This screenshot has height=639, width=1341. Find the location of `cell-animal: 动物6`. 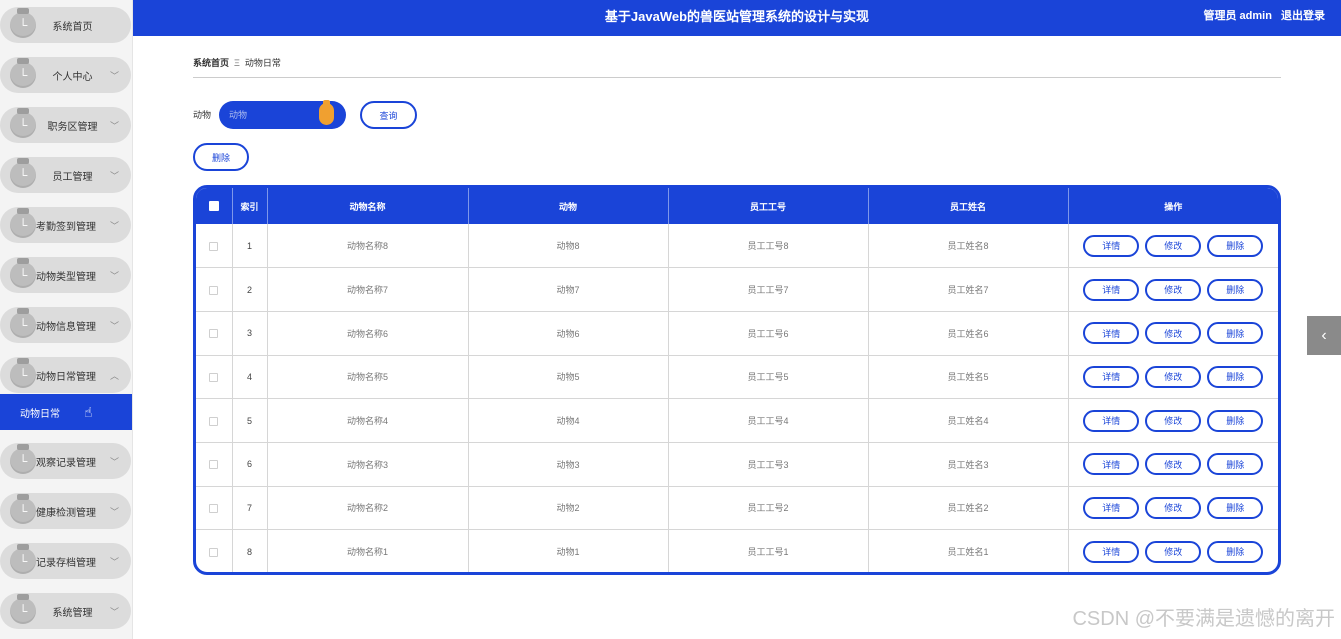

cell-animal: 动物6 is located at coordinates (568, 333).